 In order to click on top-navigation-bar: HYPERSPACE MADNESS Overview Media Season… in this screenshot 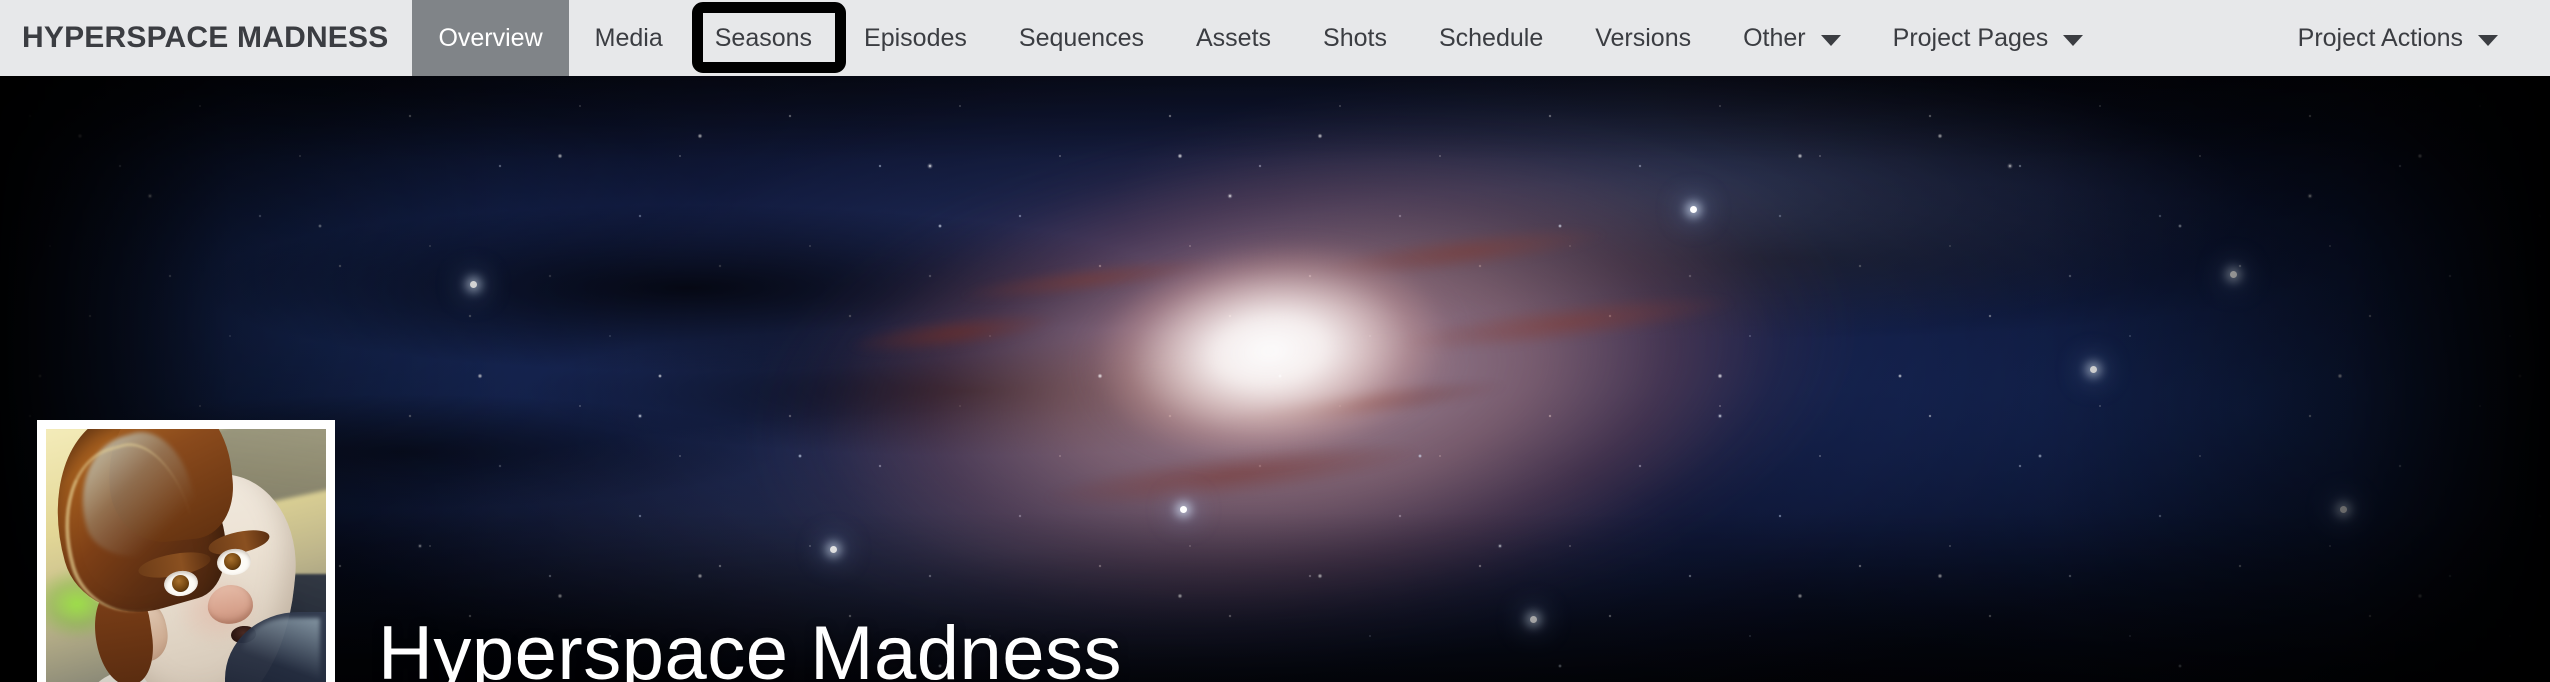, I will do `click(1275, 38)`.